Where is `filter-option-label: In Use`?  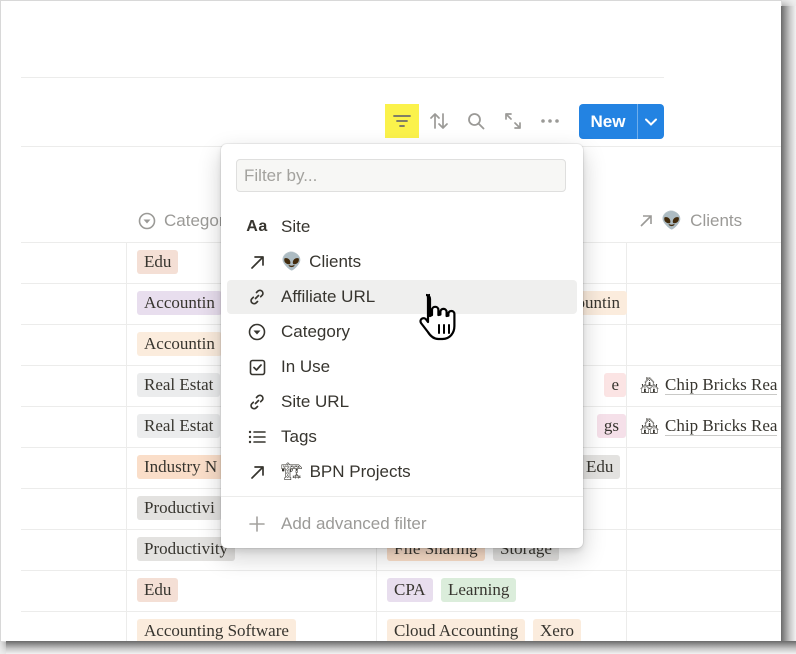 filter-option-label: In Use is located at coordinates (306, 366).